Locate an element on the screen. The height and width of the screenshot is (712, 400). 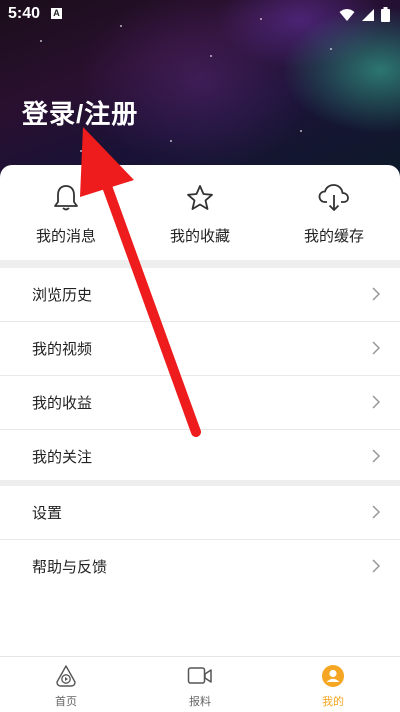
video-camera-icon is located at coordinates (199, 675).